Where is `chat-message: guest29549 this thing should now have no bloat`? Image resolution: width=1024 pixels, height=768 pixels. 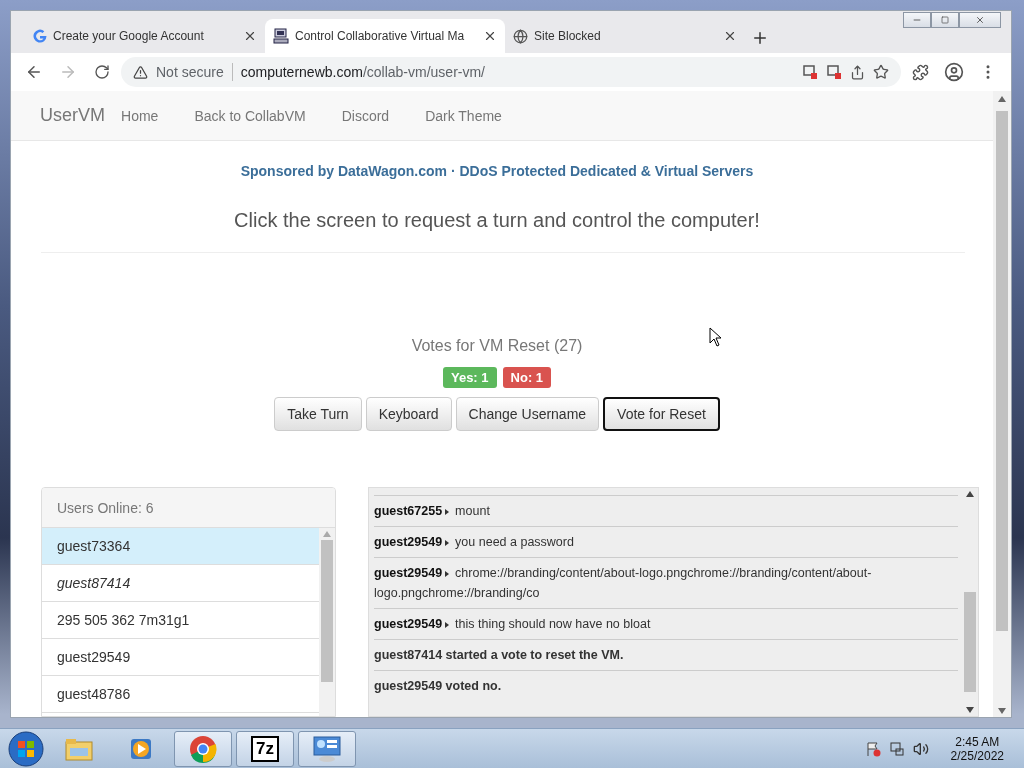
chat-message: guest29549 this thing should now have no bloat is located at coordinates (512, 624).